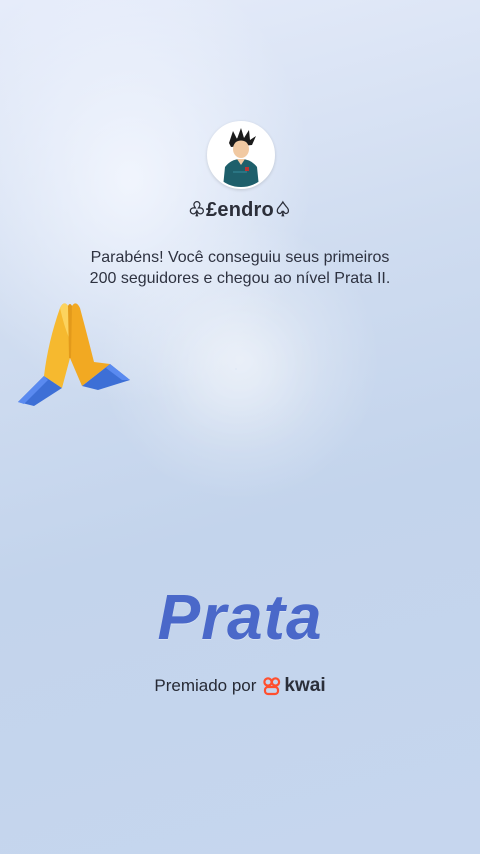  Describe the element at coordinates (240, 617) in the screenshot. I see `level-title: Prata` at that location.